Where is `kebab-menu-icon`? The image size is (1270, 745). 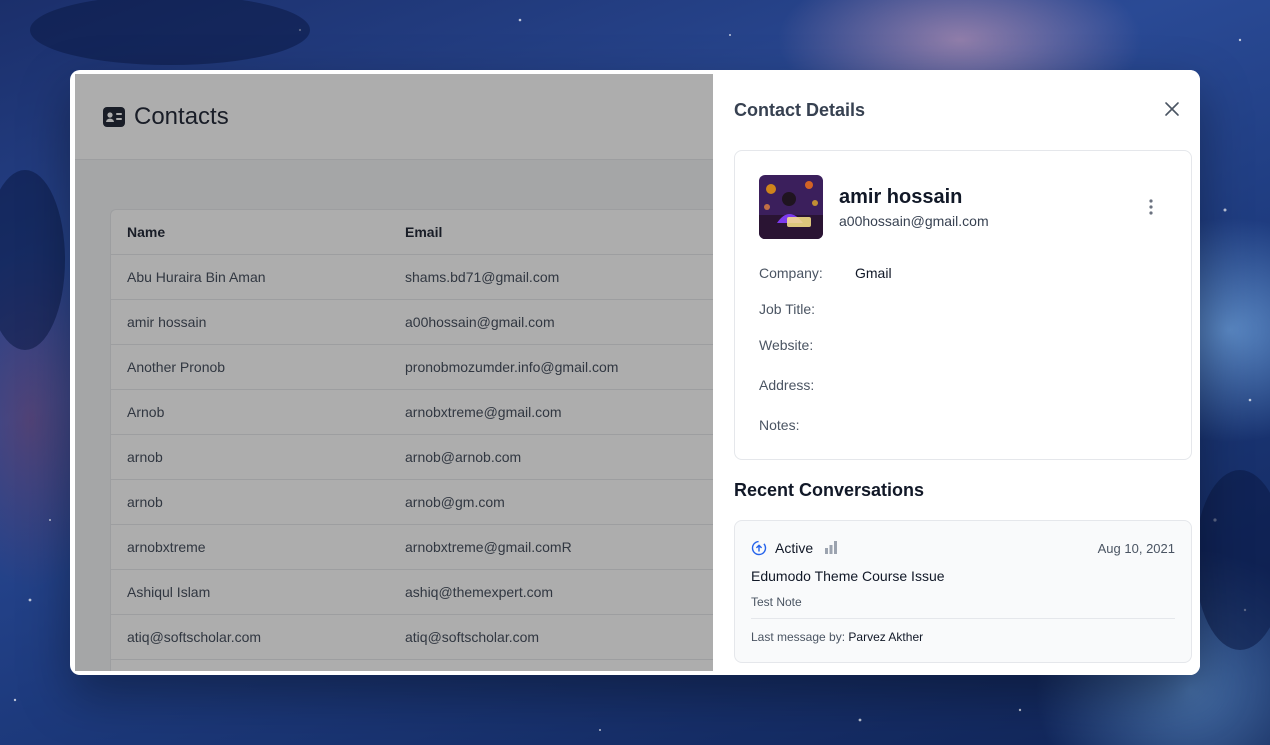
kebab-menu-icon is located at coordinates (1151, 207).